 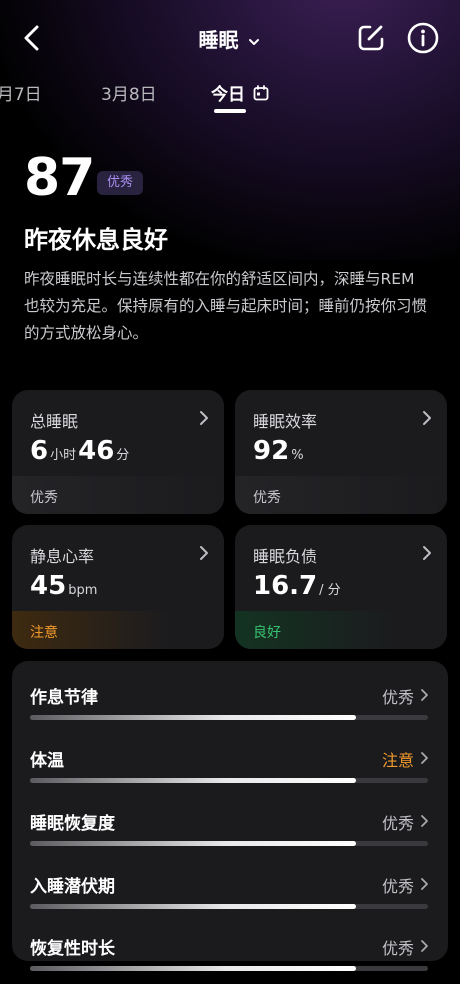 I want to click on sleep-score: 87, so click(x=59, y=178).